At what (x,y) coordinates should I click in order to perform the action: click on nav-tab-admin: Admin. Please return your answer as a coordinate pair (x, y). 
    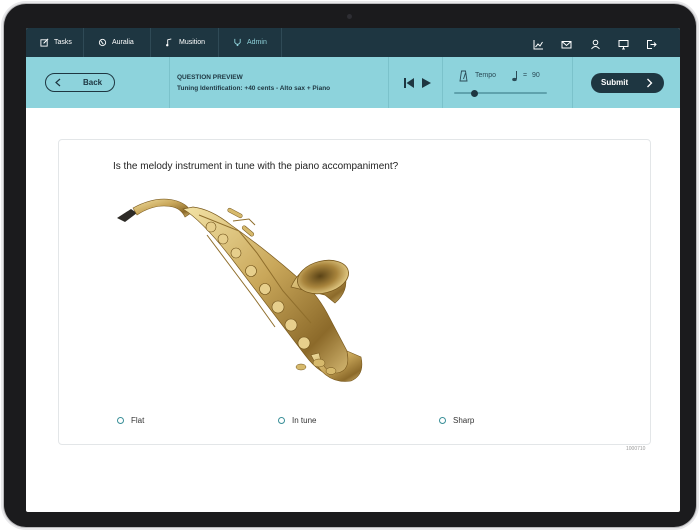
    Looking at the image, I should click on (250, 42).